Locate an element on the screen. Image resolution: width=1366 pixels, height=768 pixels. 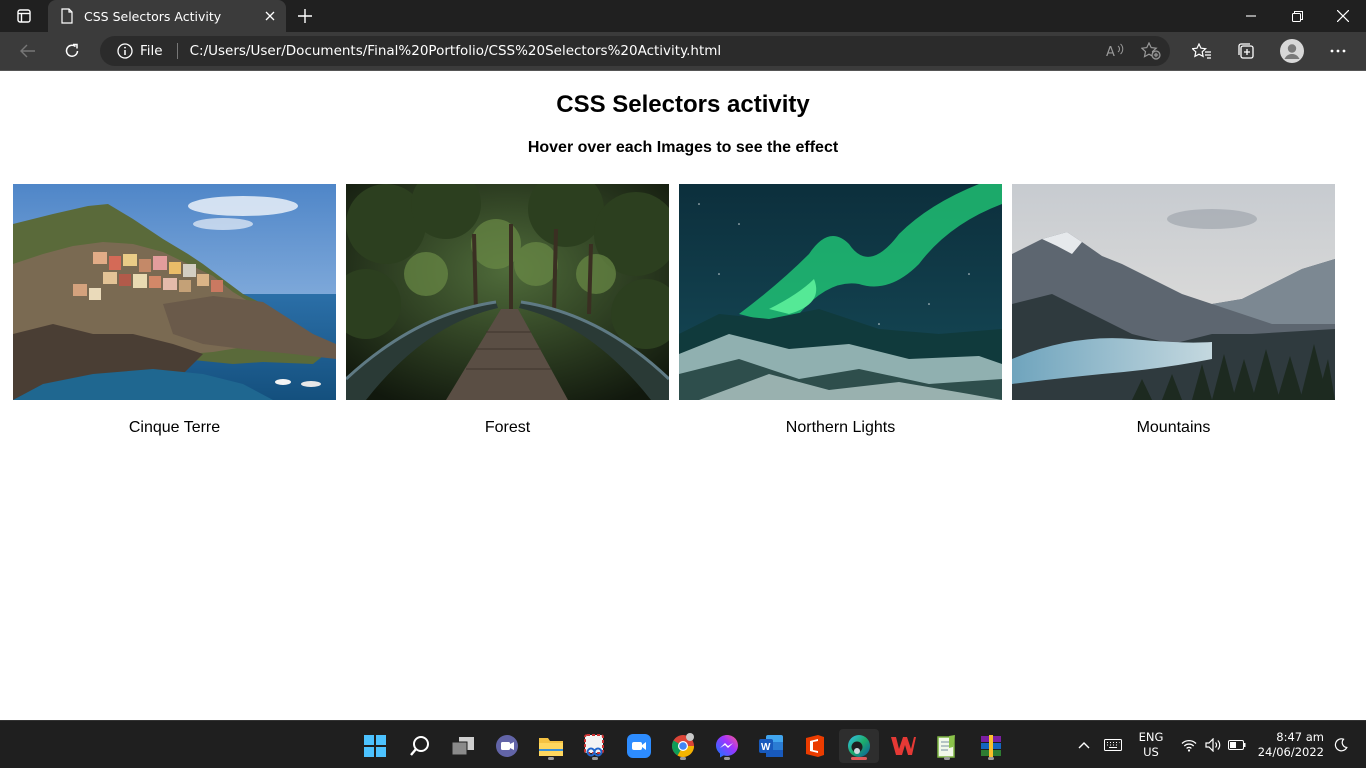
gallery-card: Mountains is located at coordinates (1173, 310).